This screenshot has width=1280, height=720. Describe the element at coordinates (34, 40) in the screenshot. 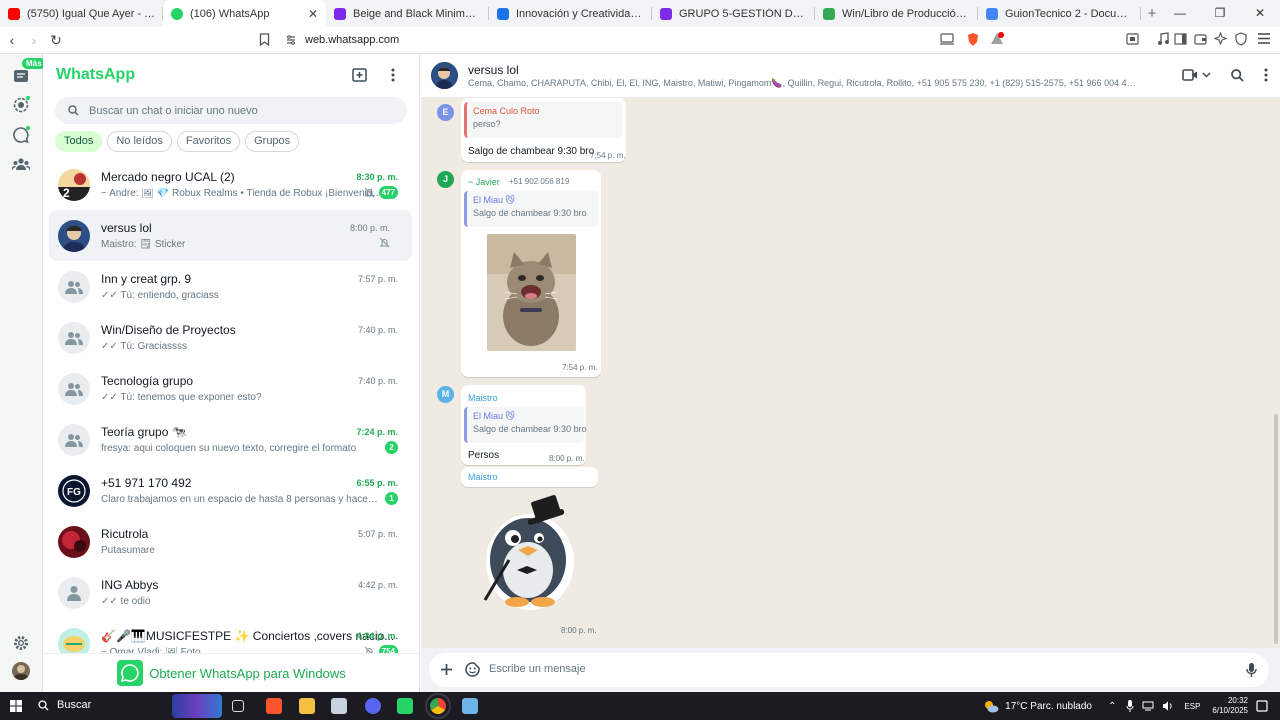

I see `forward-icon: ›` at that location.